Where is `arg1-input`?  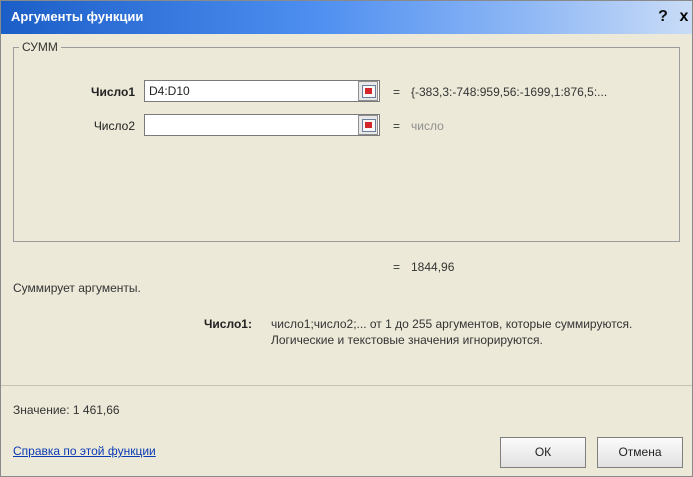
arg1-input is located at coordinates (262, 91).